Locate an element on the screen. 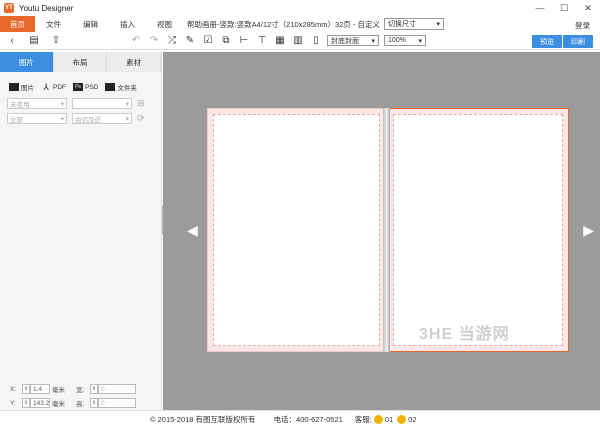  file-type-pdf: ⅄ PDF is located at coordinates (53, 86).